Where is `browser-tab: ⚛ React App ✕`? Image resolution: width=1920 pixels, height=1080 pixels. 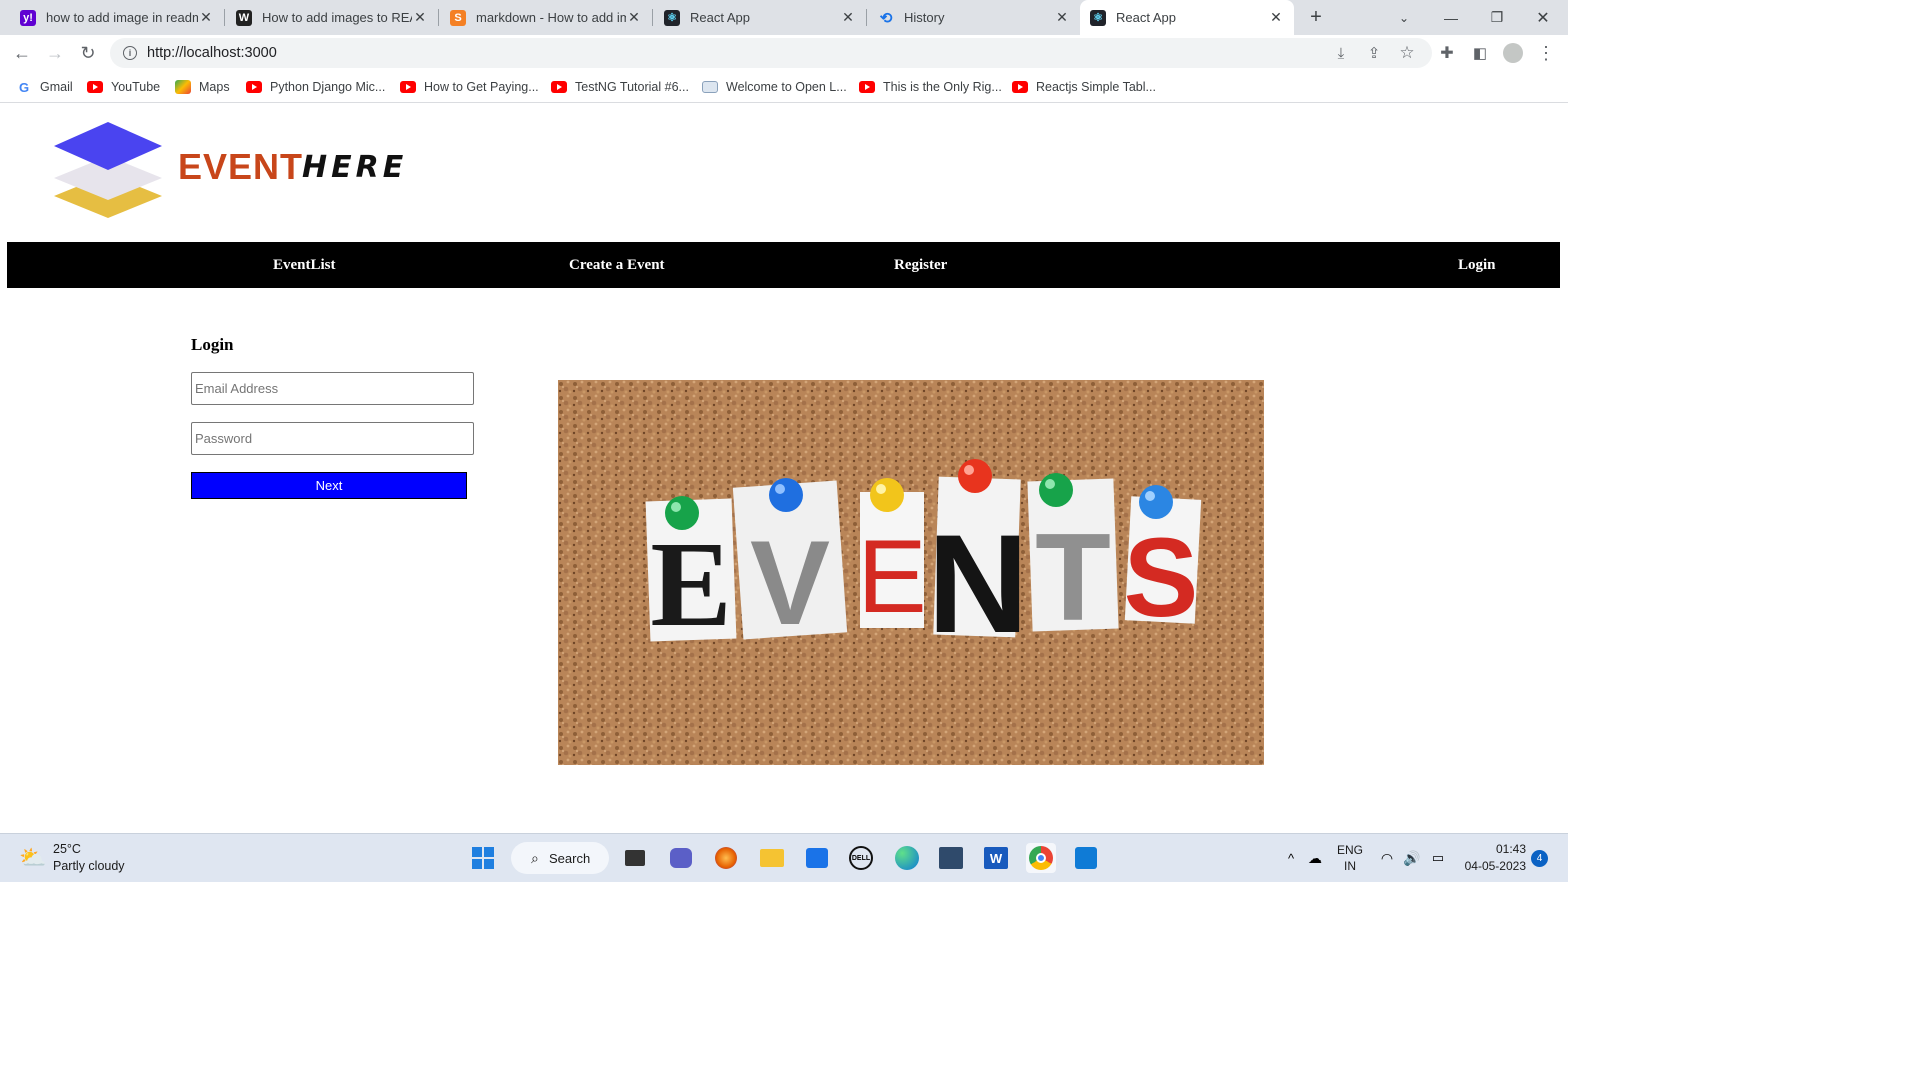
browser-tab: ⚛ React App ✕ is located at coordinates (760, 17).